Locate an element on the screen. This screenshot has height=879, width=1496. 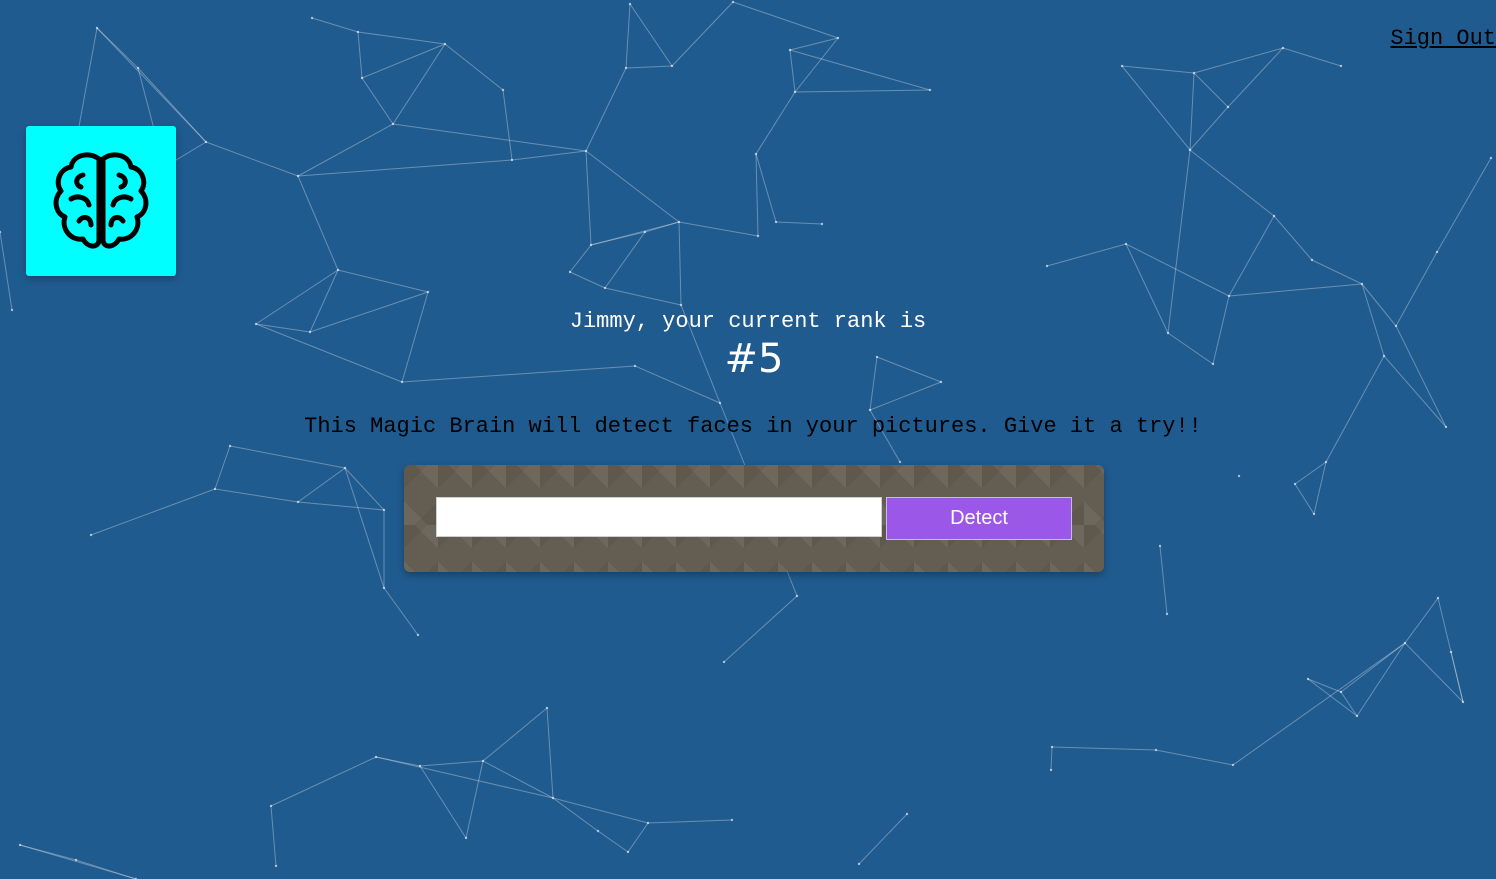
top-navigation: Sign Out is located at coordinates (1443, 38).